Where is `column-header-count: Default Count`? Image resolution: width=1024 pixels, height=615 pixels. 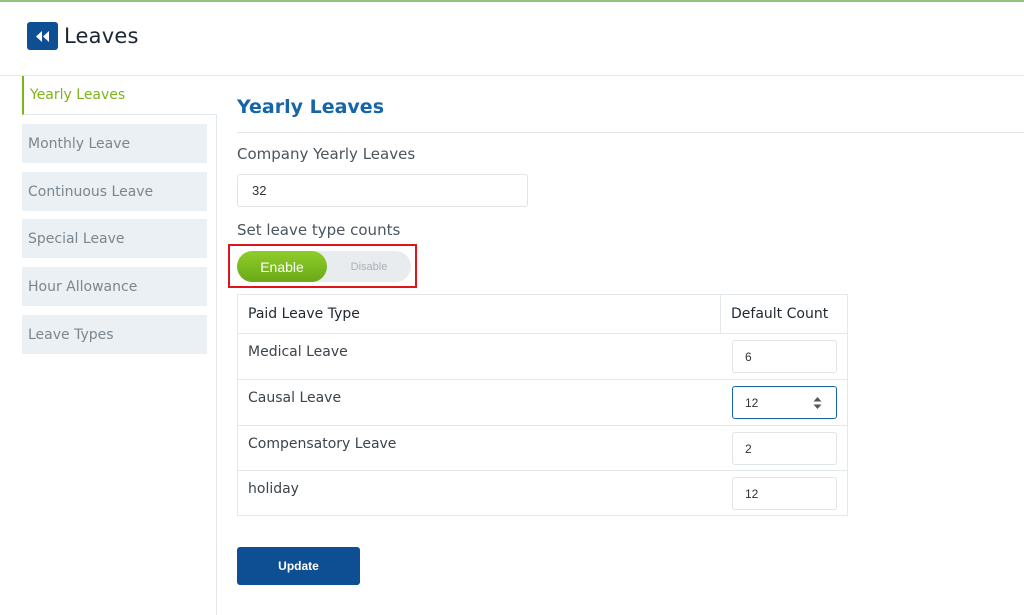 column-header-count: Default Count is located at coordinates (780, 314).